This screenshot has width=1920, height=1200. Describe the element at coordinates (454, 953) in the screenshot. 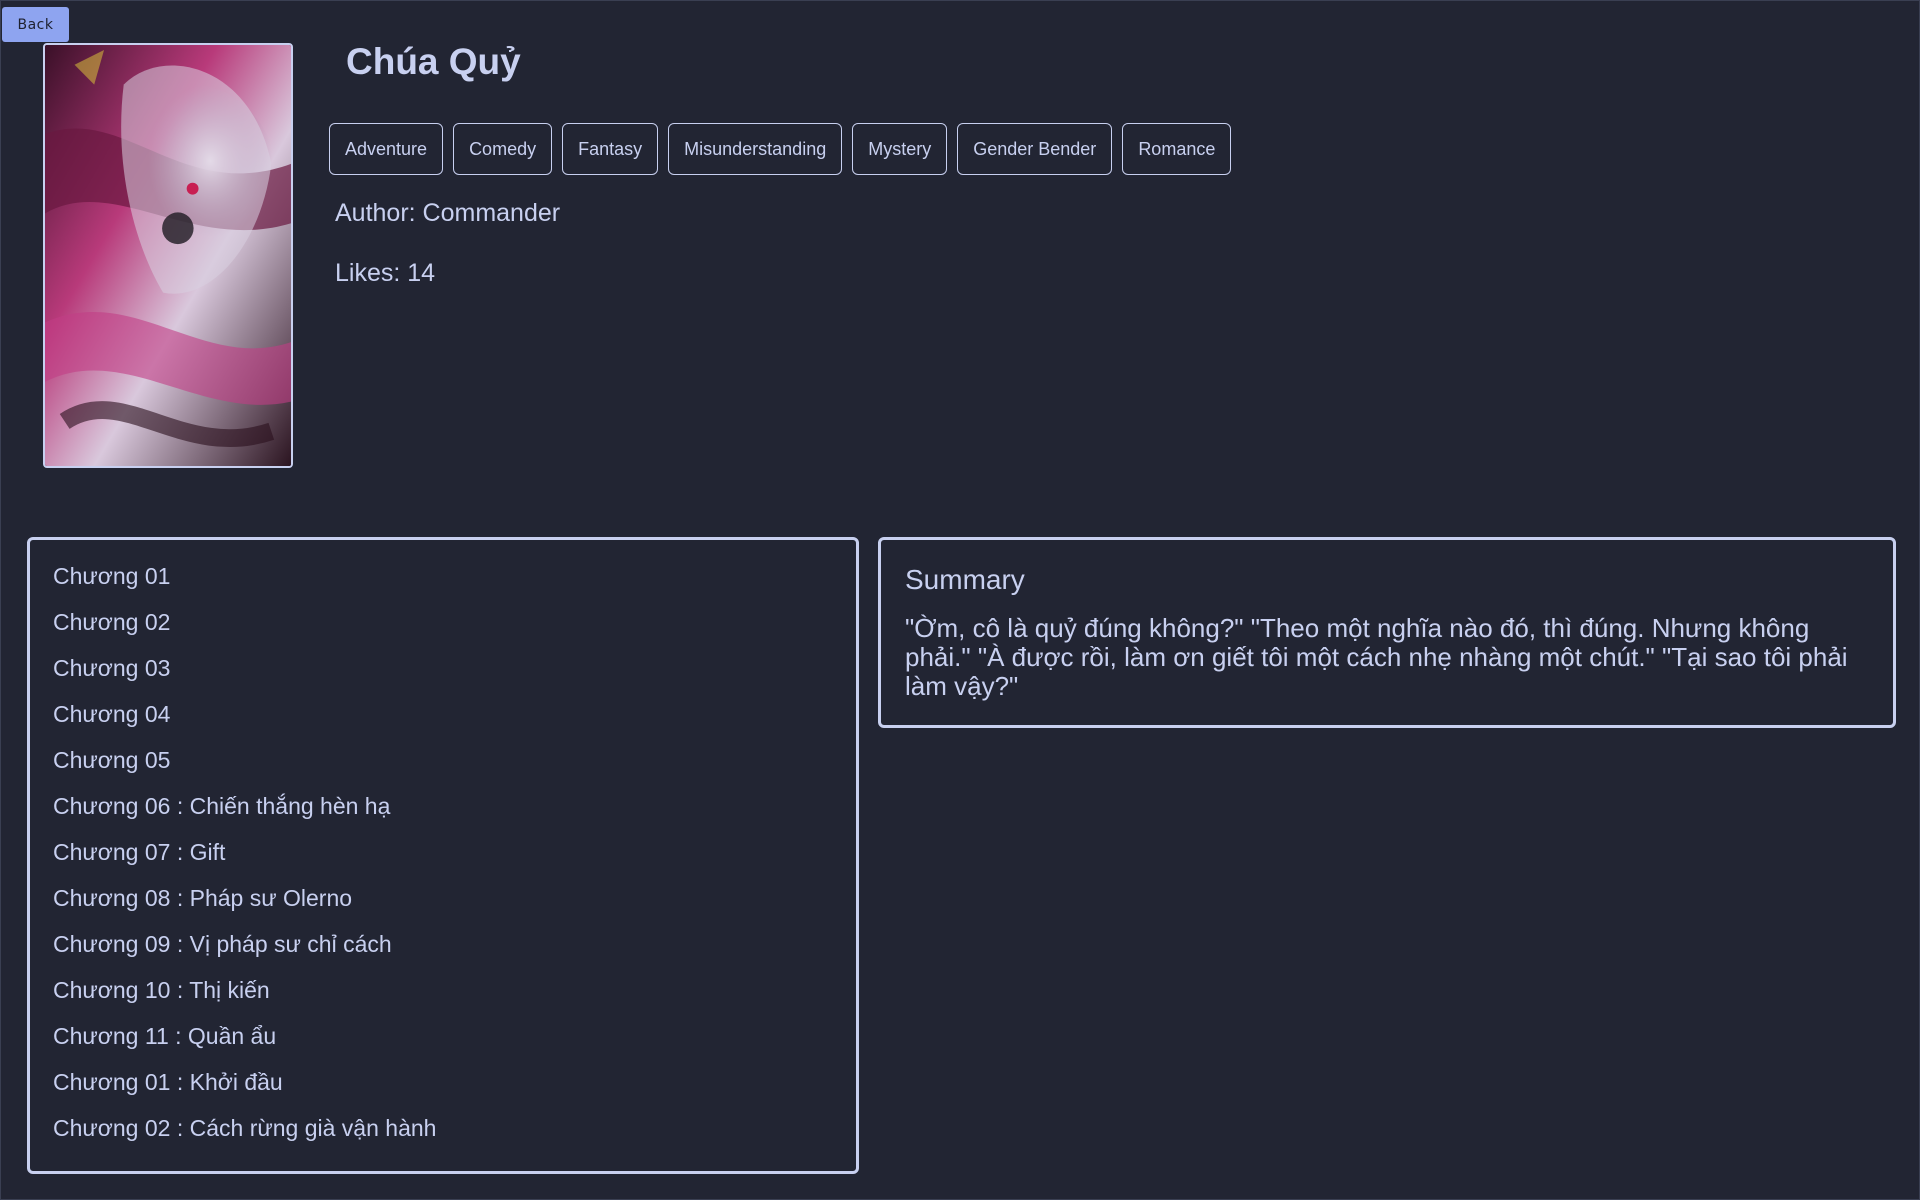

I see `chapter-item: Chương 09 : Vị pháp sư chỉ cách` at that location.